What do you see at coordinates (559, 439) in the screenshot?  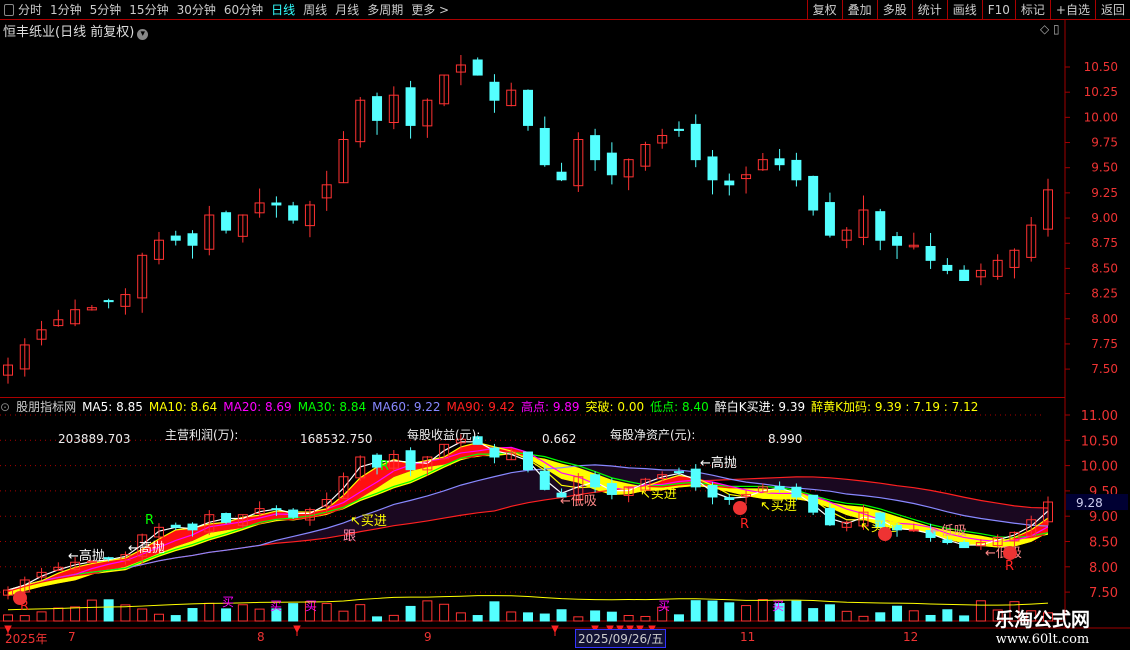 I see `fin-value-3: 0.662` at bounding box center [559, 439].